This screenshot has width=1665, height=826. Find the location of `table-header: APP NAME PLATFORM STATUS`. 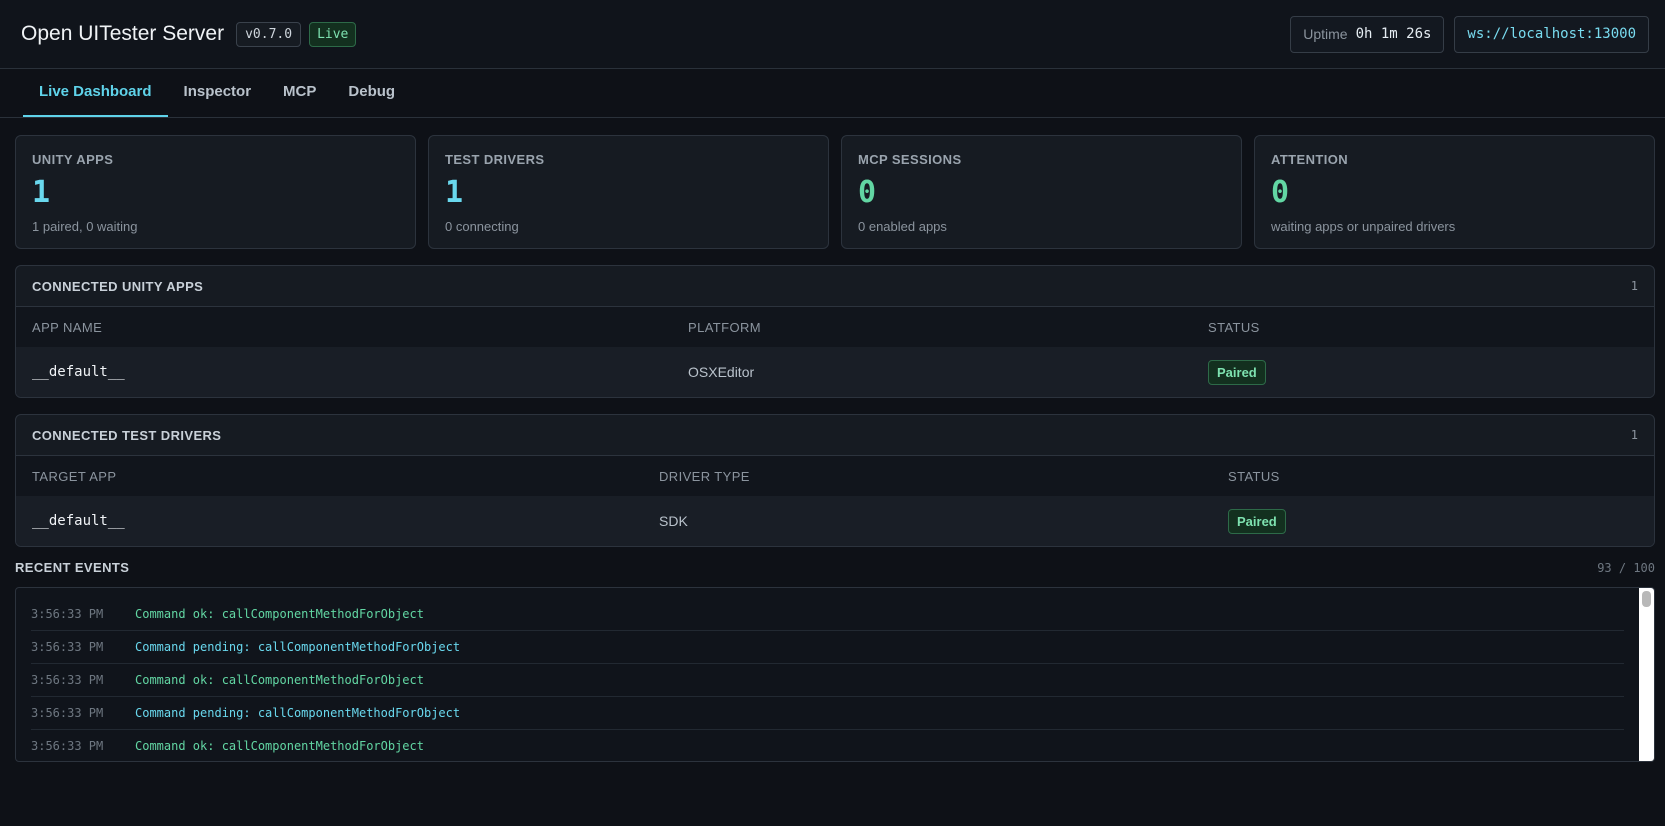

table-header: APP NAME PLATFORM STATUS is located at coordinates (835, 327).